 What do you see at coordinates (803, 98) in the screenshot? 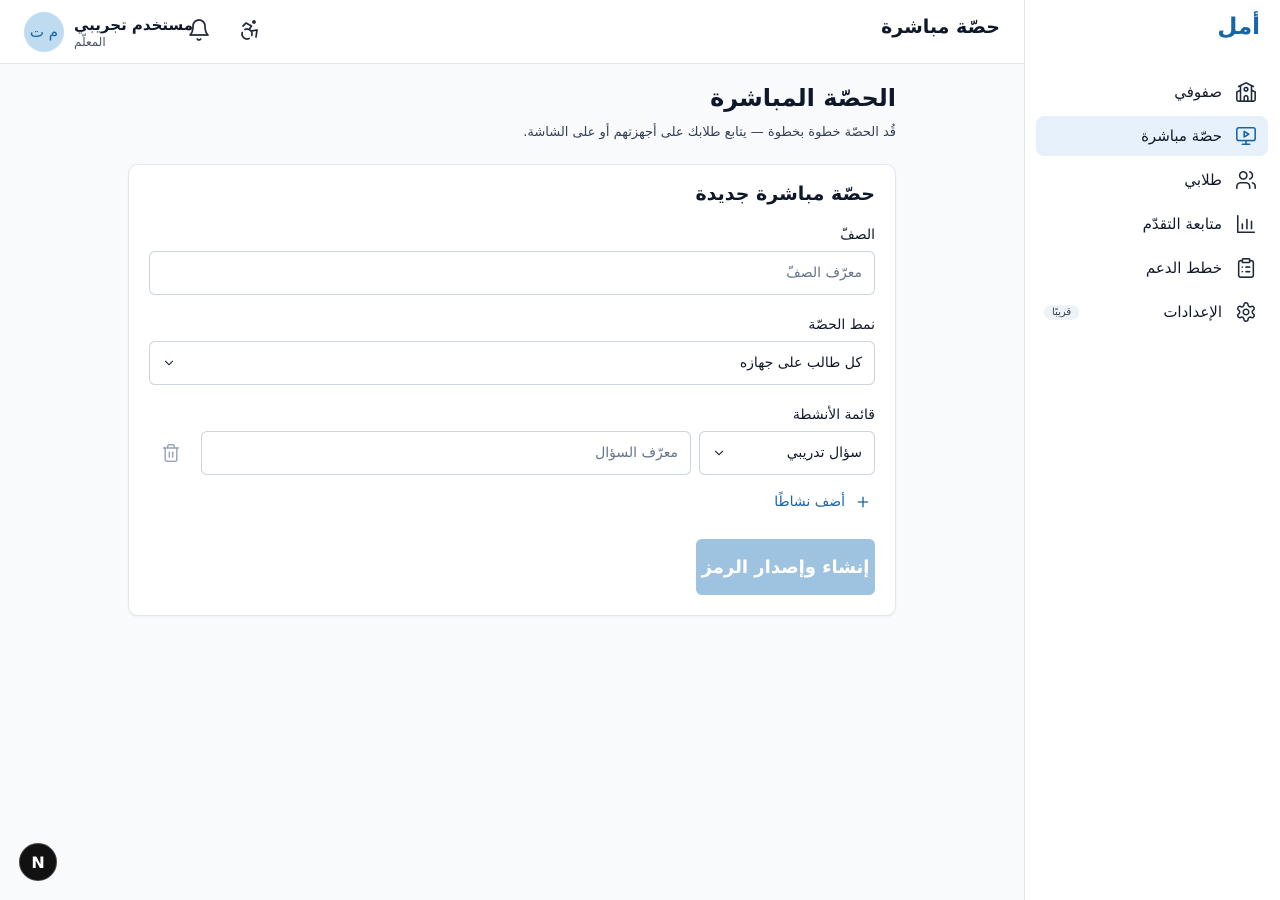
I see `page-title: الحصّة المباشرة` at bounding box center [803, 98].